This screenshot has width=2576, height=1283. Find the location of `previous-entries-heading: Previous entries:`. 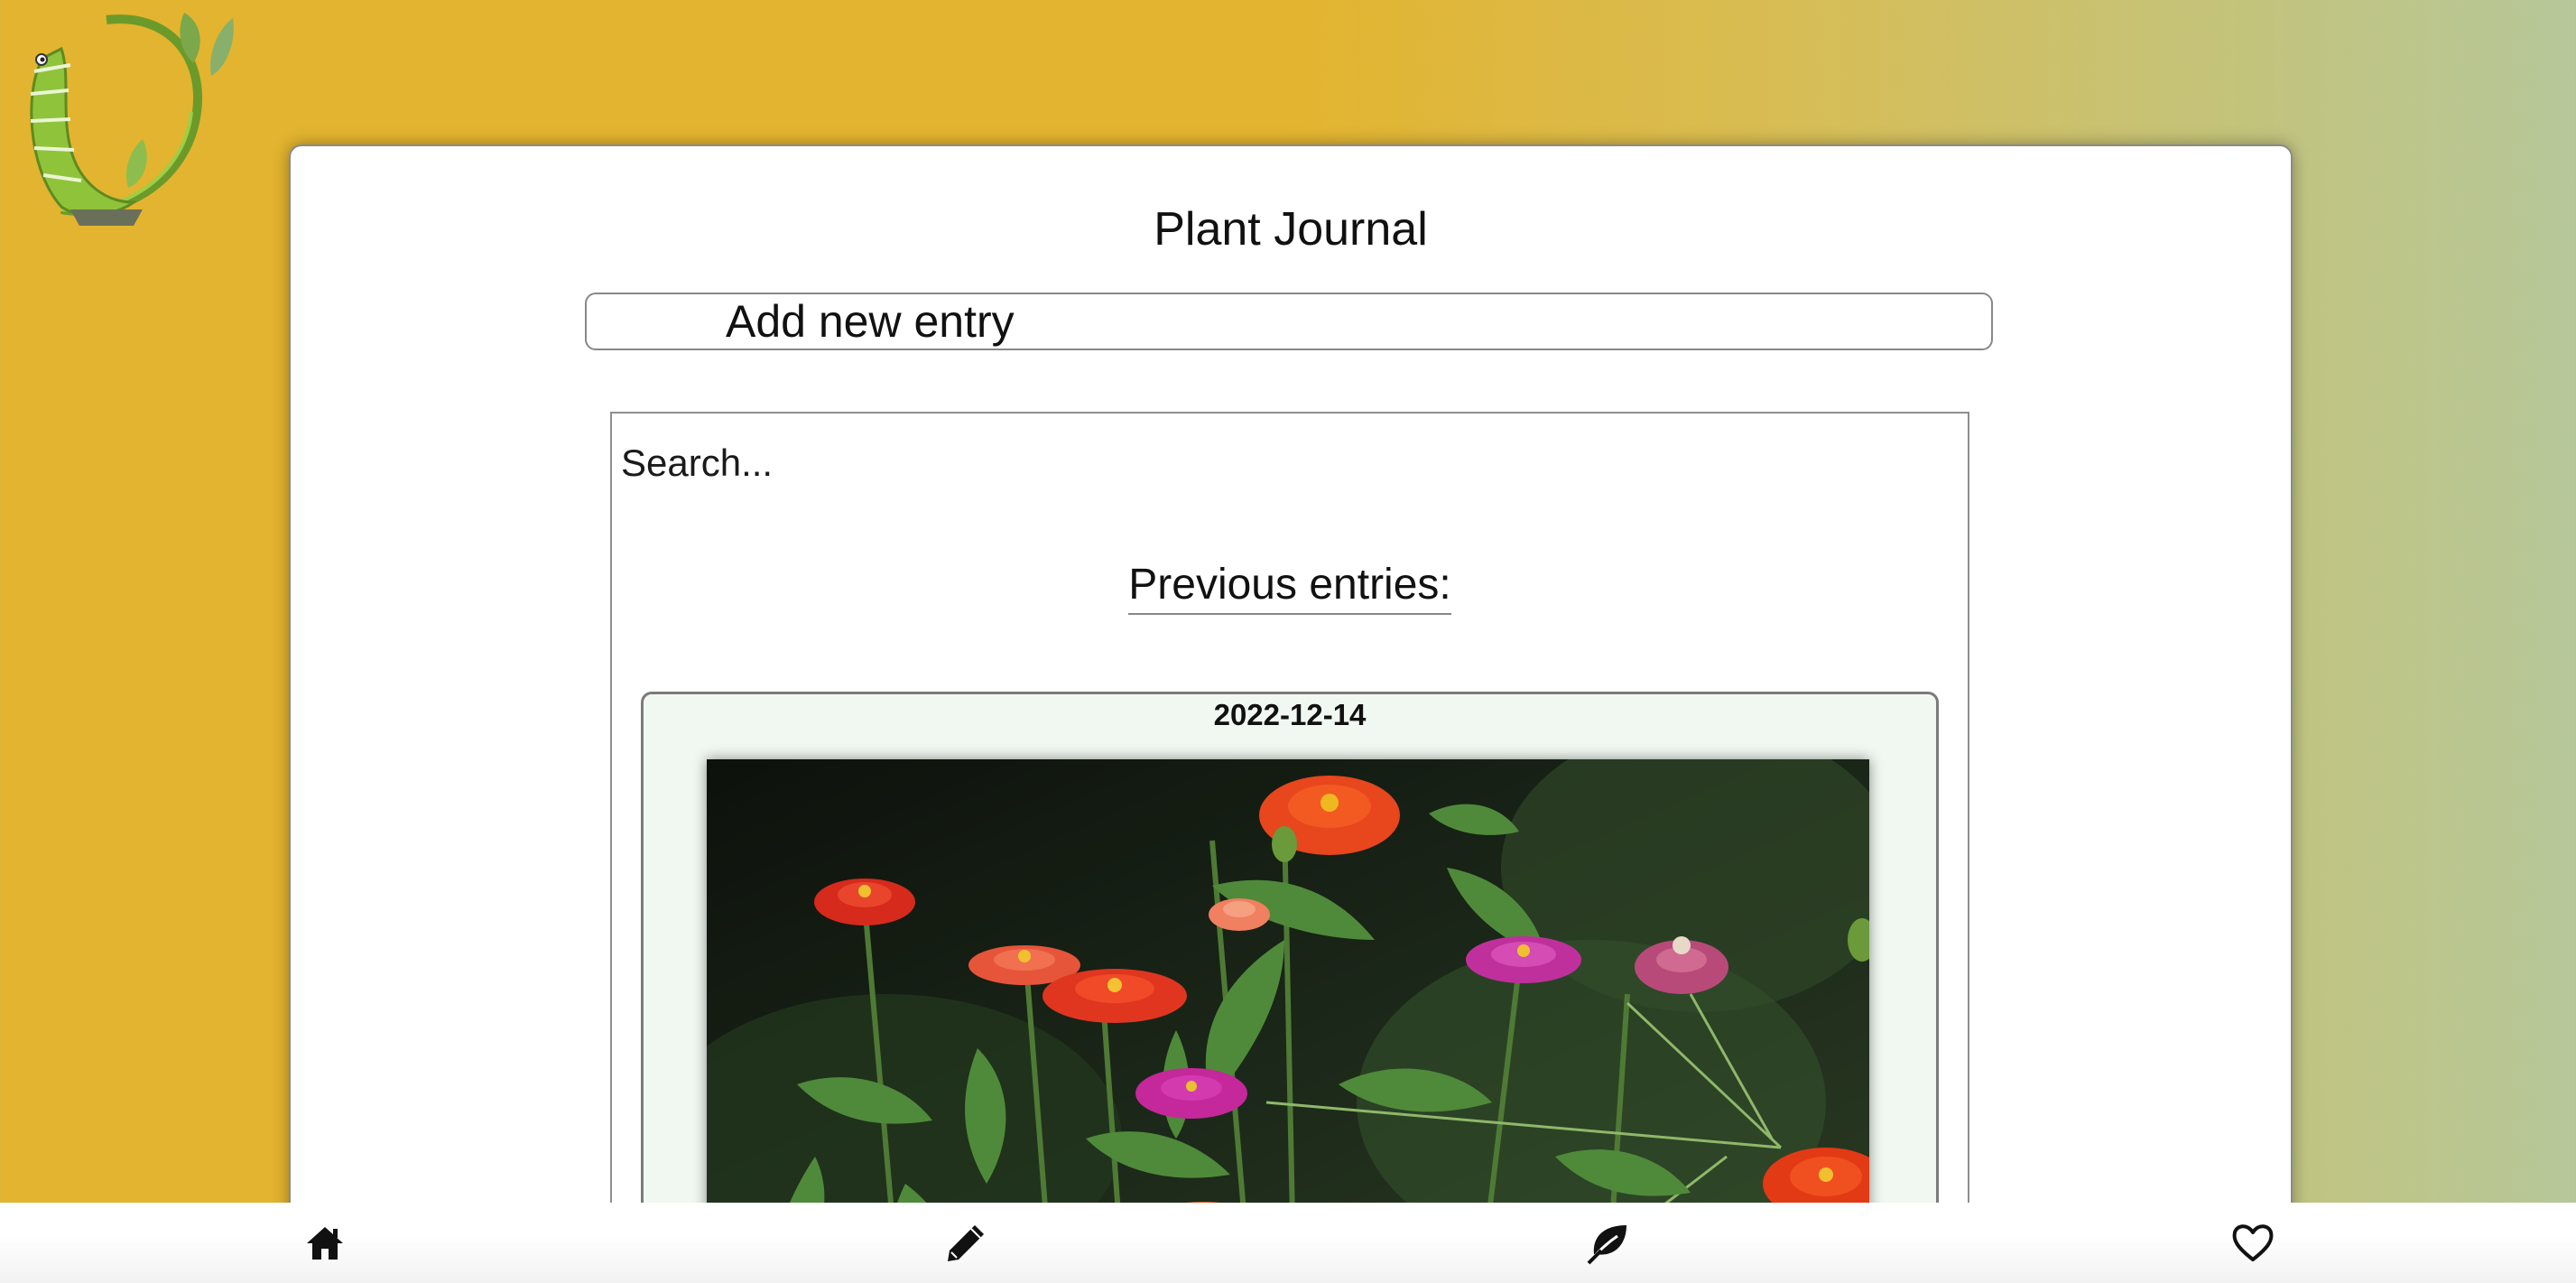

previous-entries-heading: Previous entries: is located at coordinates (1290, 587).